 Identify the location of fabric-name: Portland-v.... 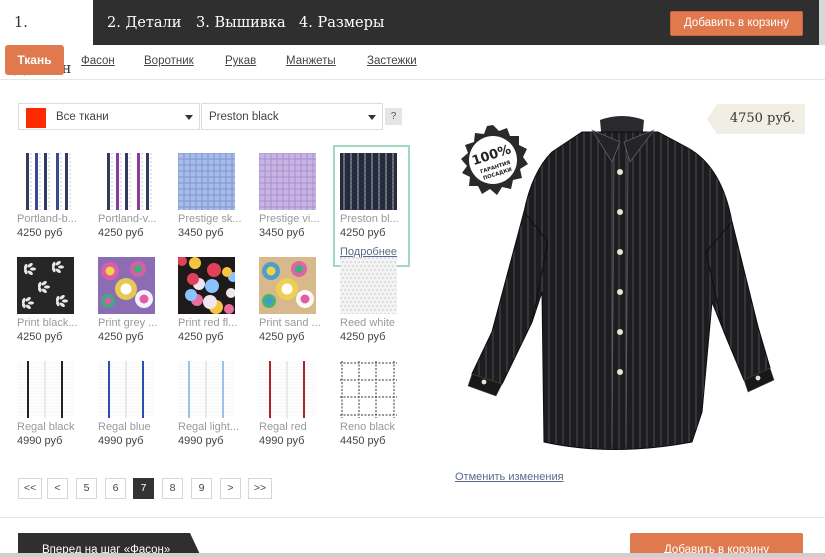
(127, 219).